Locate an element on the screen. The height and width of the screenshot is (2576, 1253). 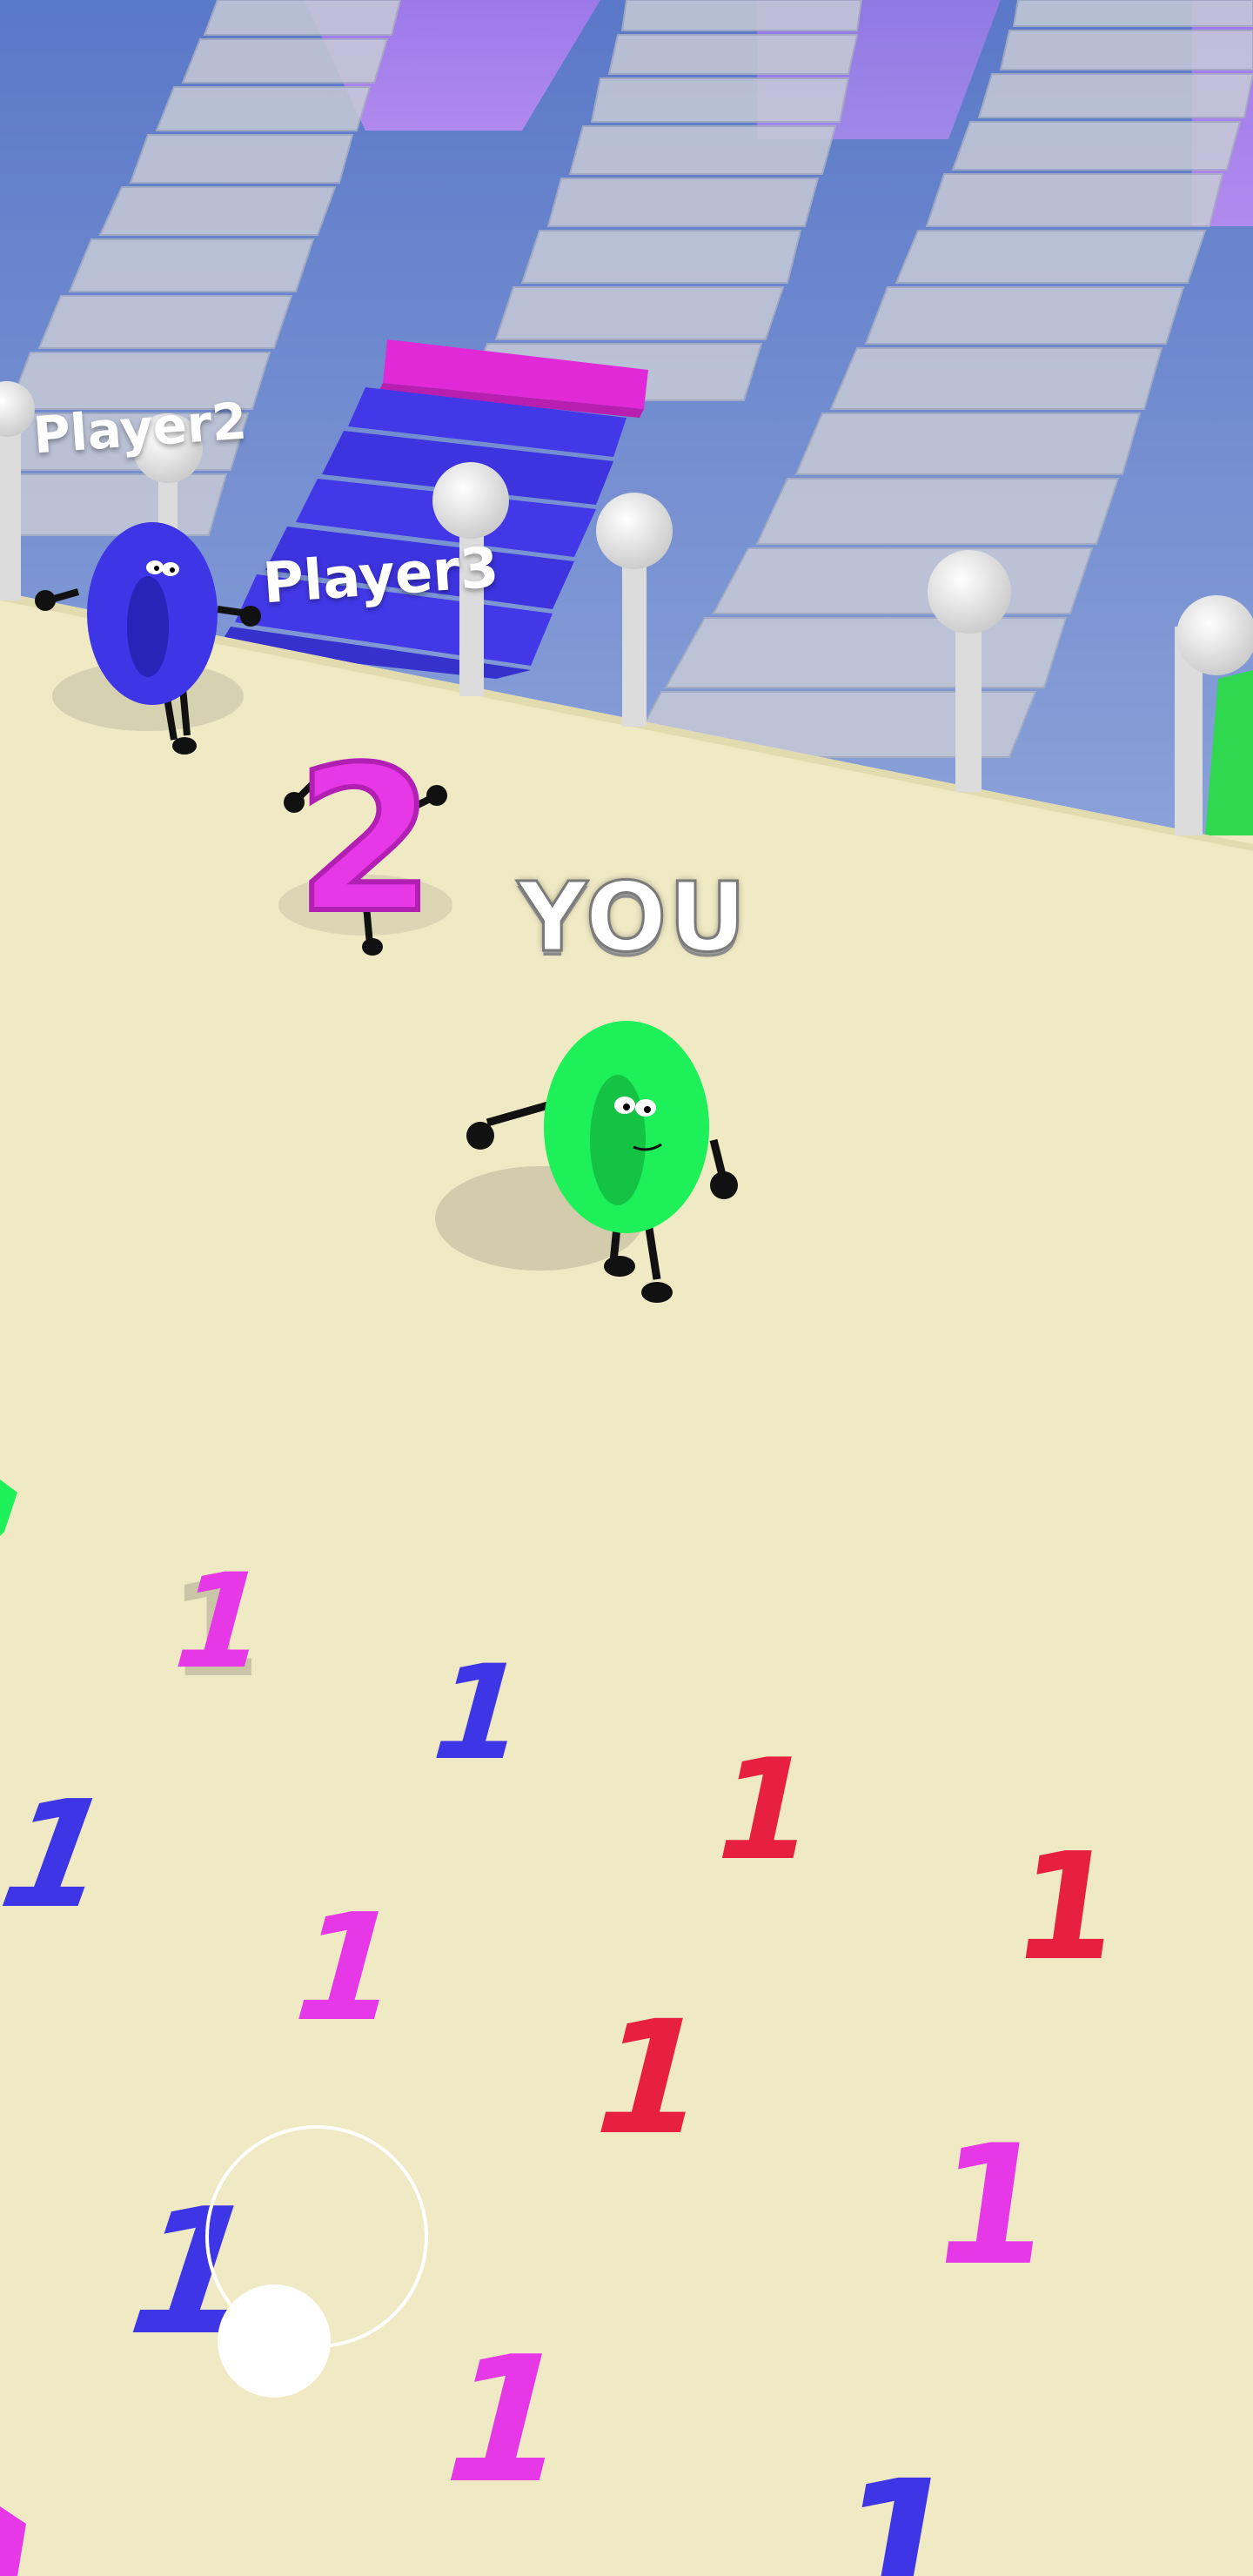
svg-text: 2 is located at coordinates (365, 841).